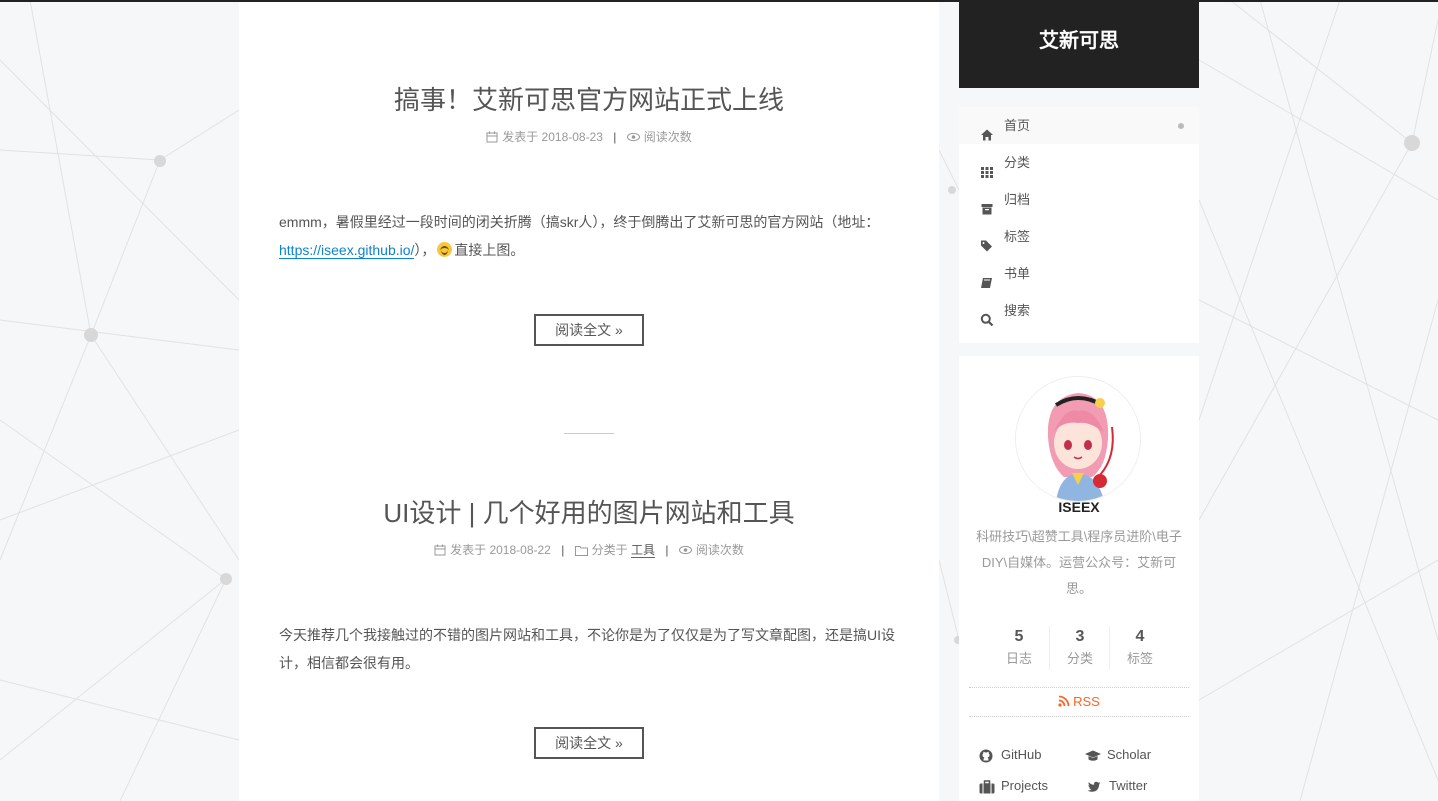 Image resolution: width=1438 pixels, height=801 pixels. I want to click on link-label: Scholar, so click(1129, 754).